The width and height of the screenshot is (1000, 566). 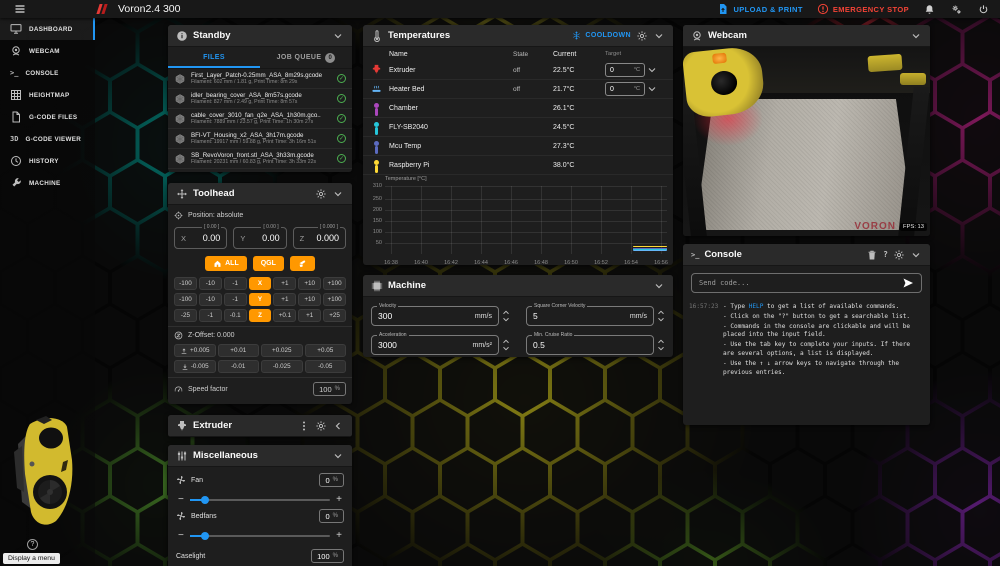 I want to click on jog-z--1-button: -1, so click(x=210, y=315).